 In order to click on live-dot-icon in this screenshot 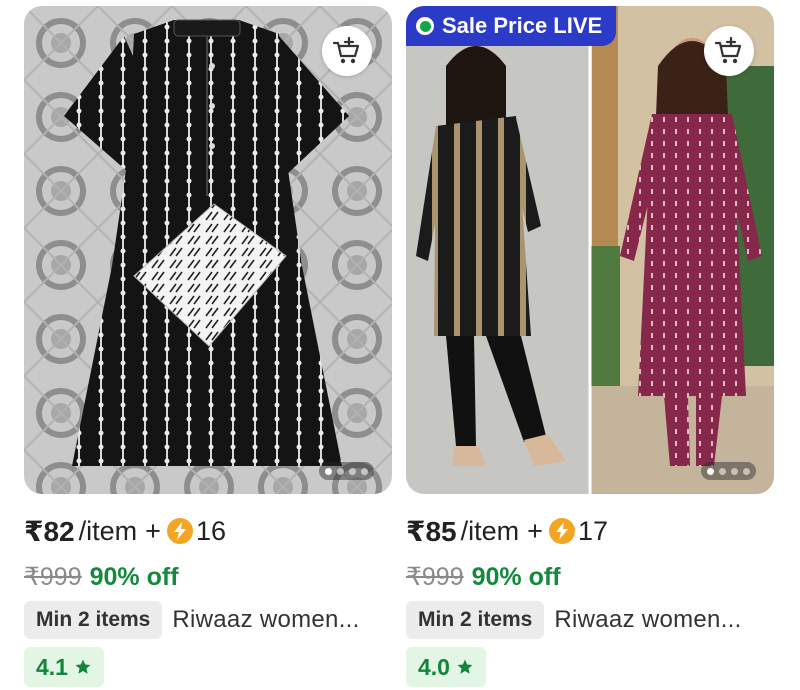, I will do `click(425, 26)`.